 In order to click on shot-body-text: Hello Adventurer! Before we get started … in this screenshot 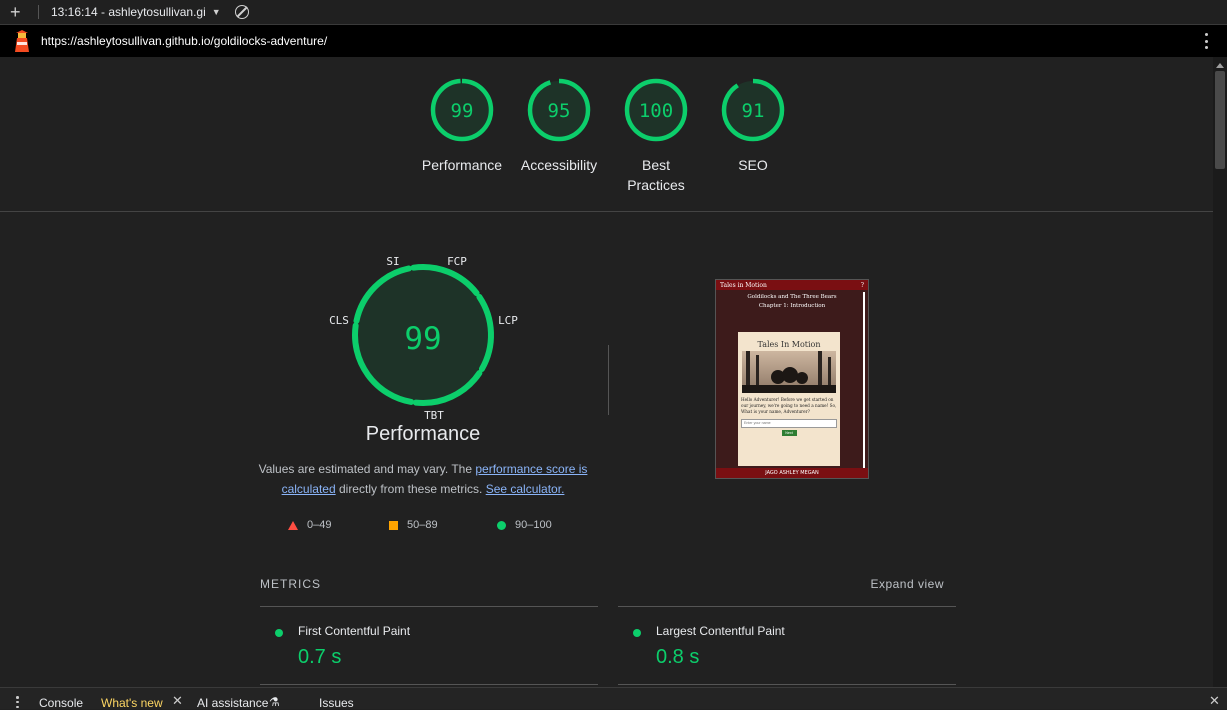, I will do `click(789, 405)`.